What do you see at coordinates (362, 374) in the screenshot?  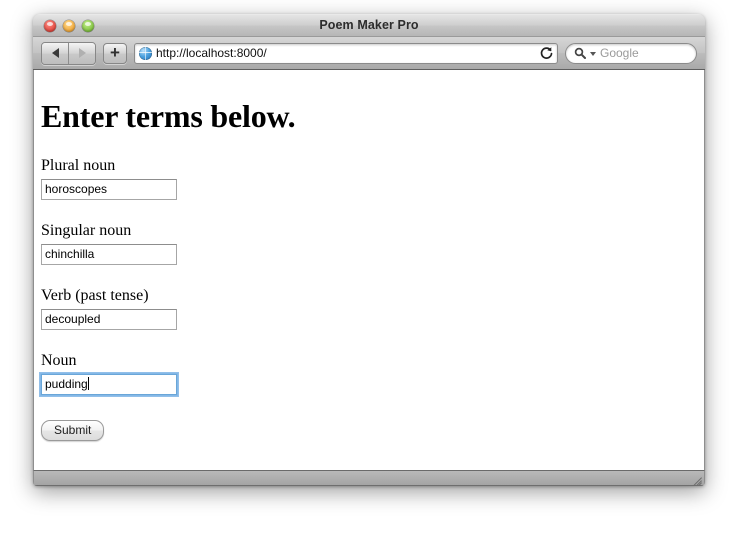 I see `form-field-row: Noun pudding` at bounding box center [362, 374].